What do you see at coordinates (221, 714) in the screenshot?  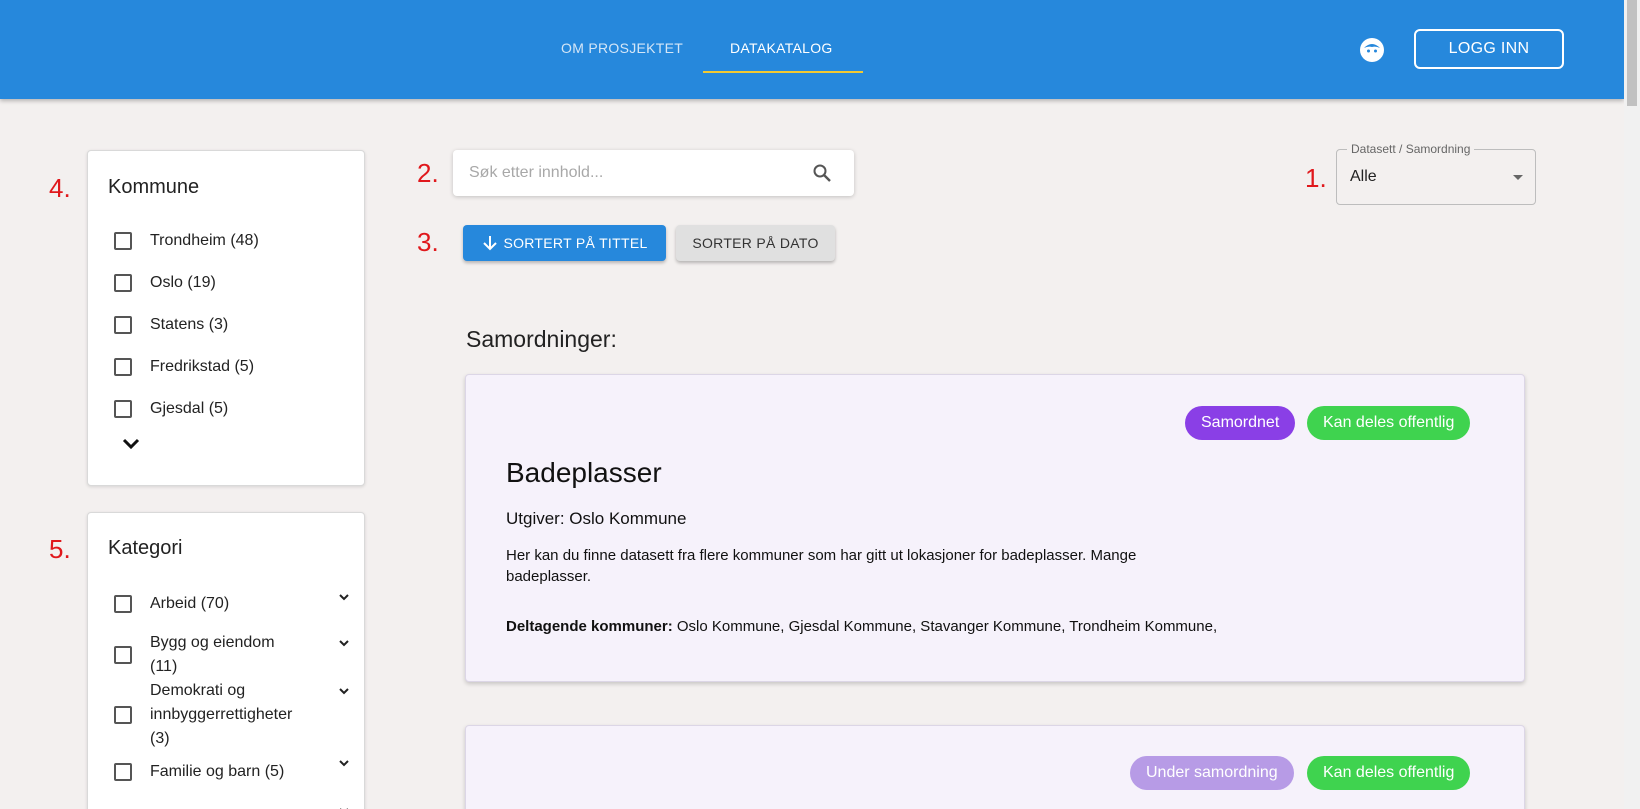 I see `kategori-filter-label: Demokrati og innbyggerrettigheter (3)` at bounding box center [221, 714].